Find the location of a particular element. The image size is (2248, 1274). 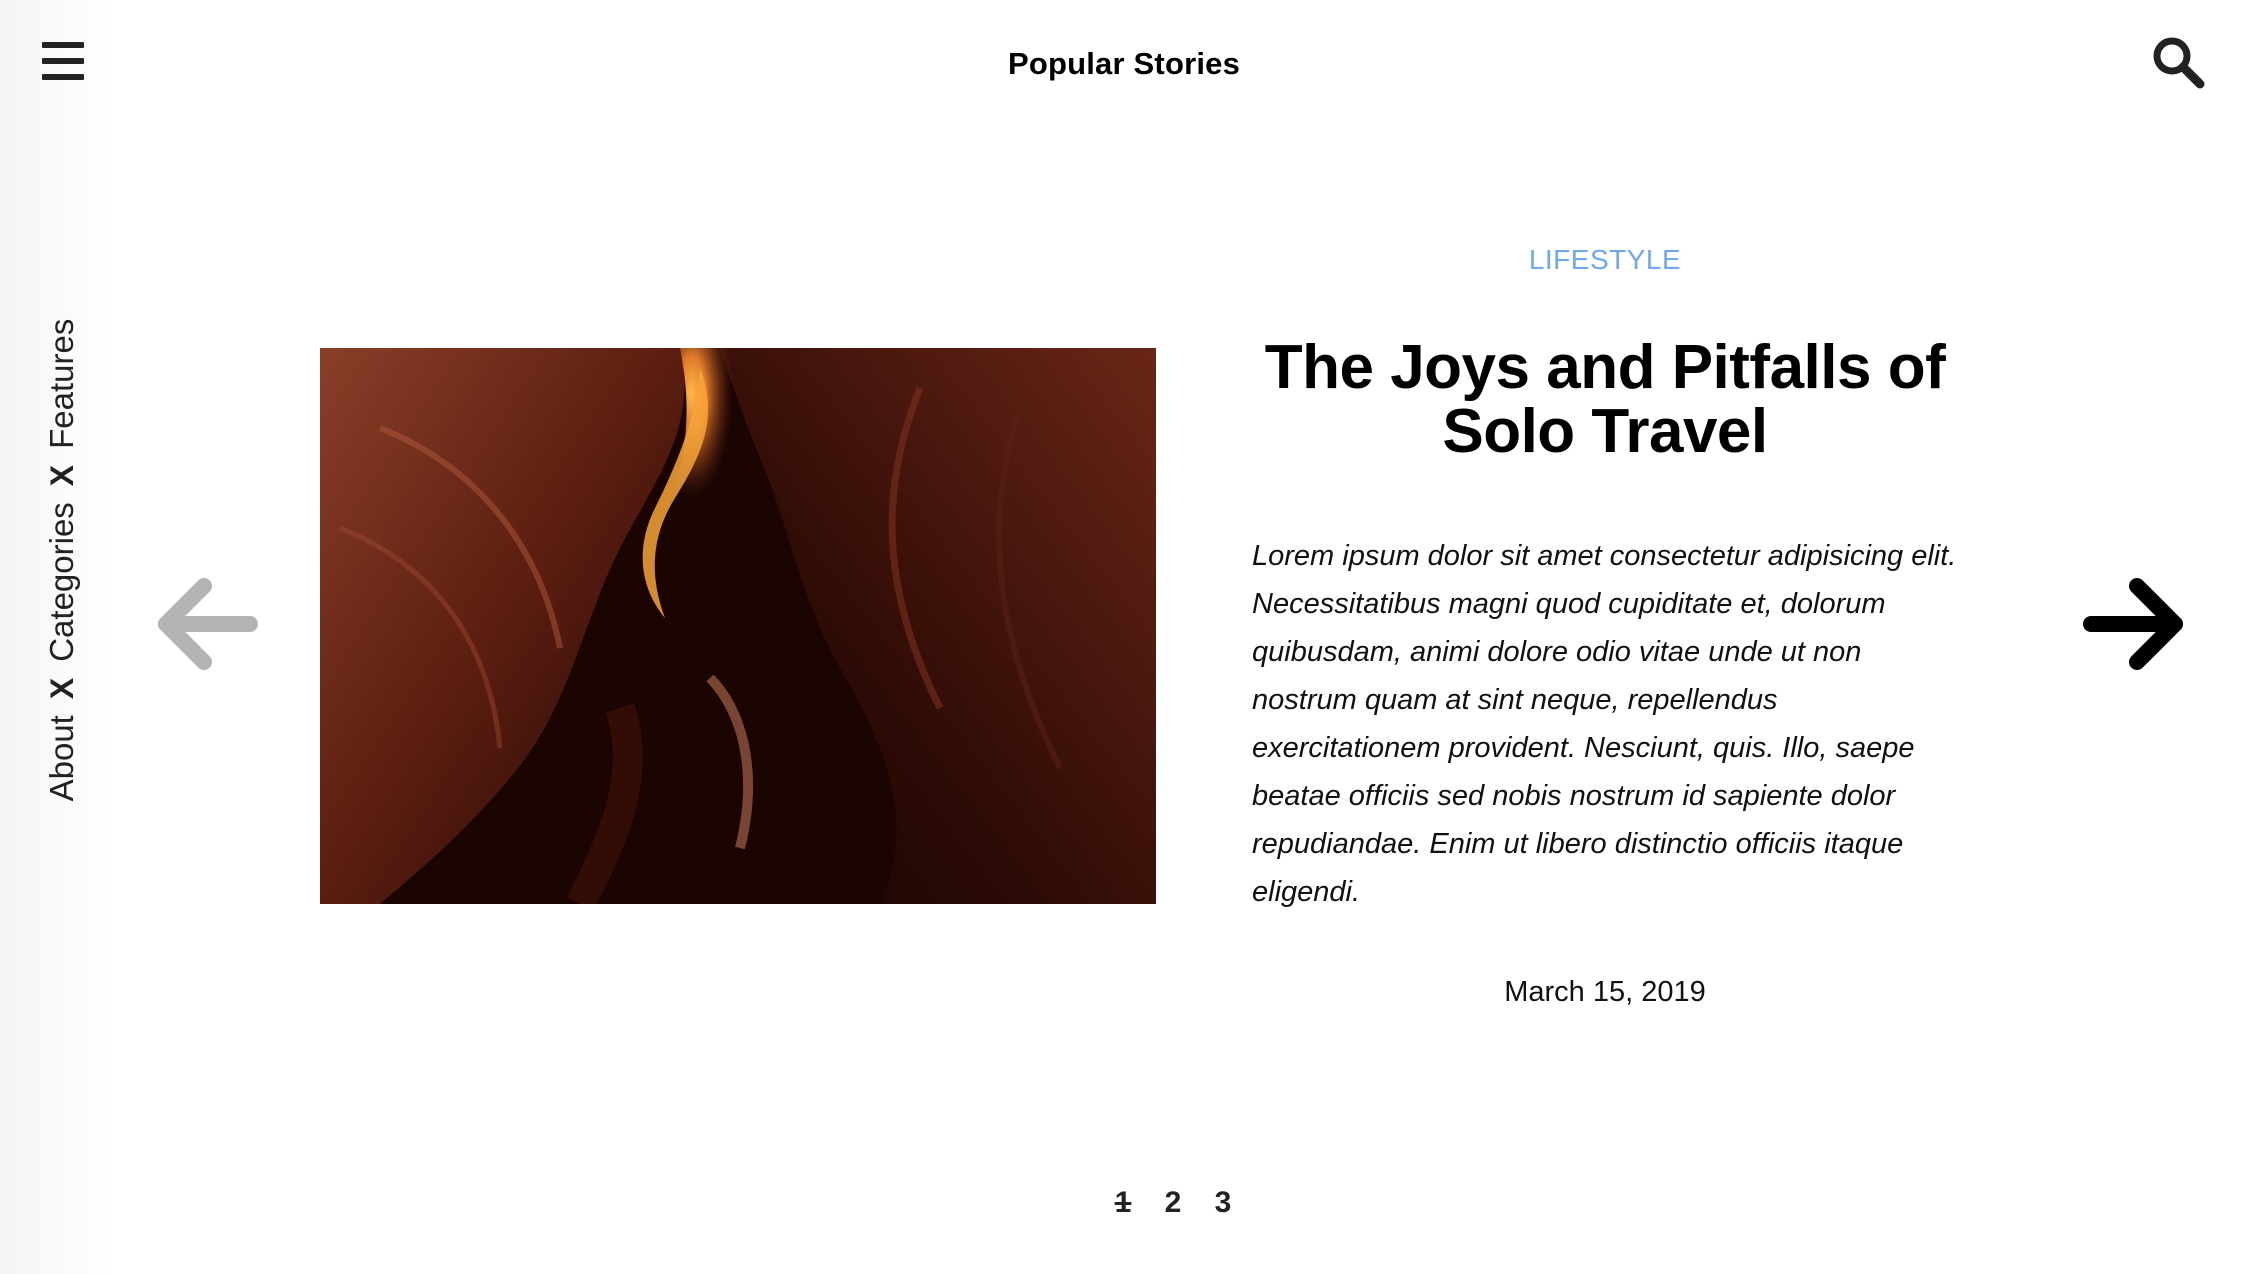

article-title: The Joys and Pitfalls of Solo Travel is located at coordinates (1605, 400).